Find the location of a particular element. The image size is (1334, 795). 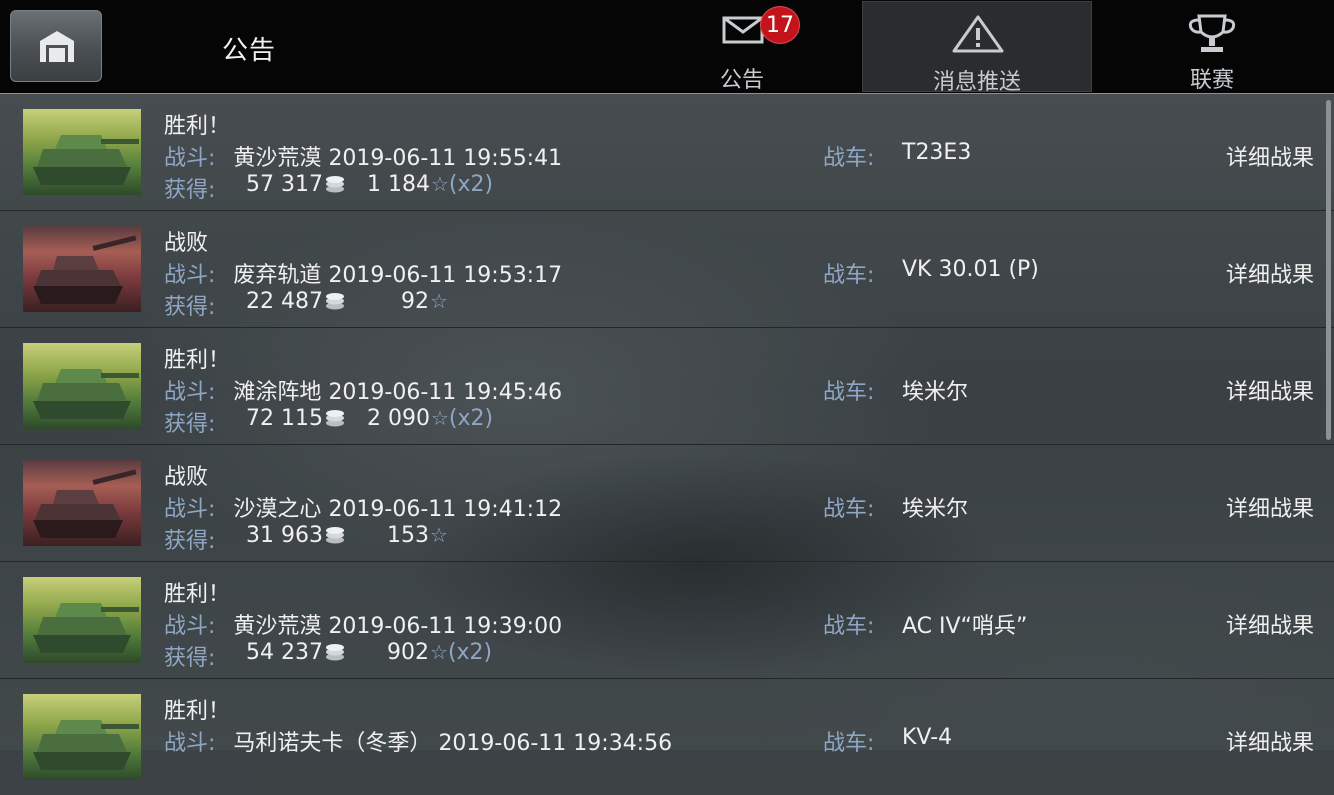

trophy-icon is located at coordinates (1212, 33).